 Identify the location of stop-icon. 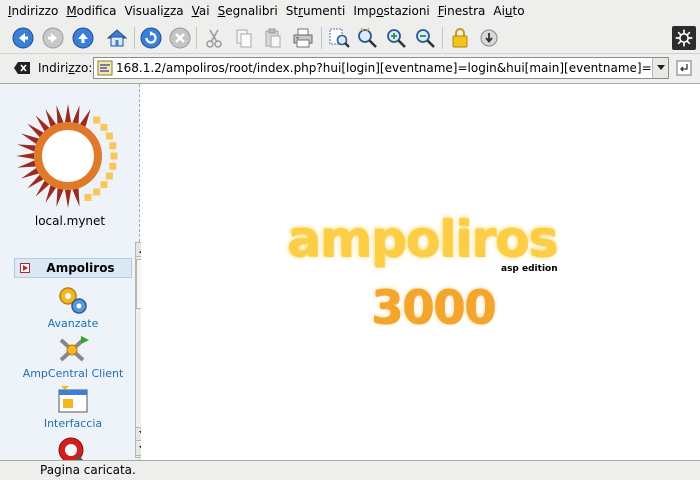
(180, 38).